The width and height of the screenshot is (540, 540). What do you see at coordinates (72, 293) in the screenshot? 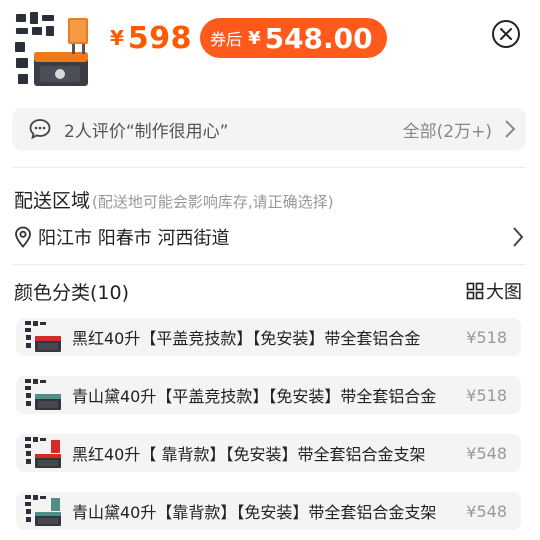
I see `color-category-heading: 颜色分类(10)` at bounding box center [72, 293].